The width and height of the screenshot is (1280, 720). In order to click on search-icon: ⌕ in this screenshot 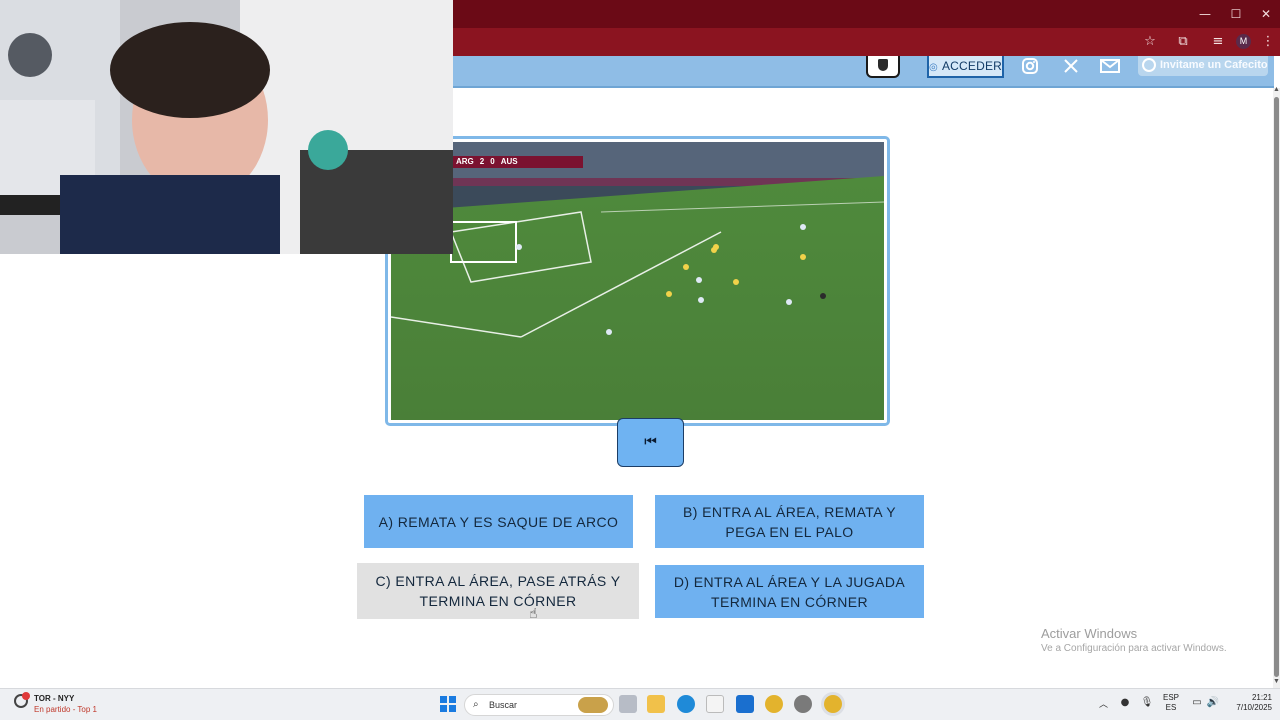, I will do `click(476, 704)`.